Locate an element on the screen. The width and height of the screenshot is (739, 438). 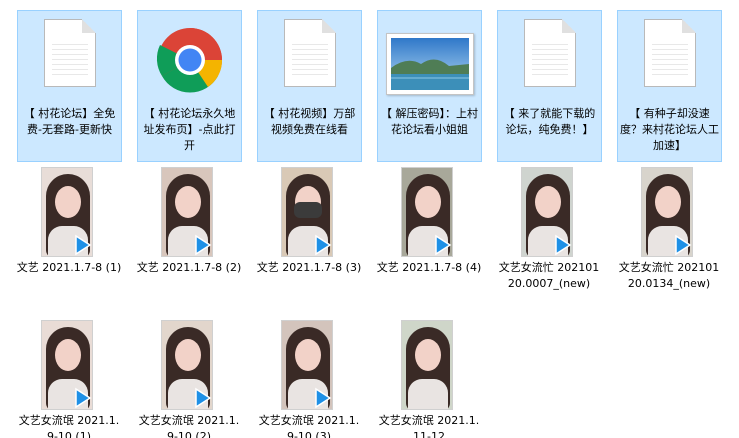
file-label: 【 有种子却没速度？来村花论坛人工加速】 is located at coordinates (669, 129).